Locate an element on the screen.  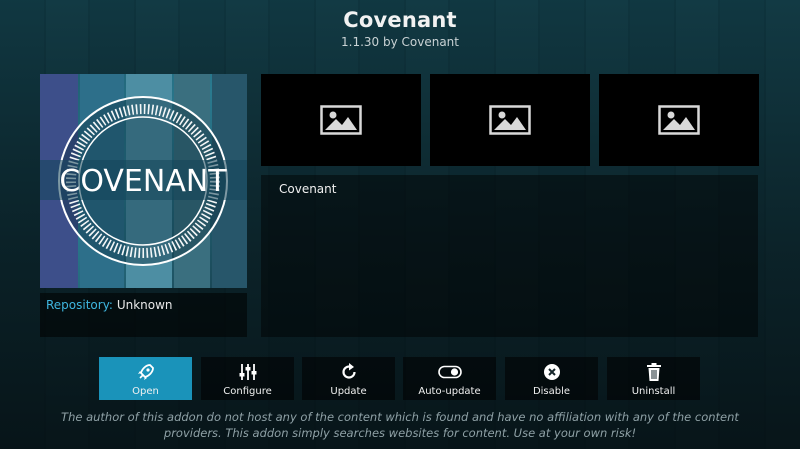
addon-fanart: COVENANT is located at coordinates (143, 181).